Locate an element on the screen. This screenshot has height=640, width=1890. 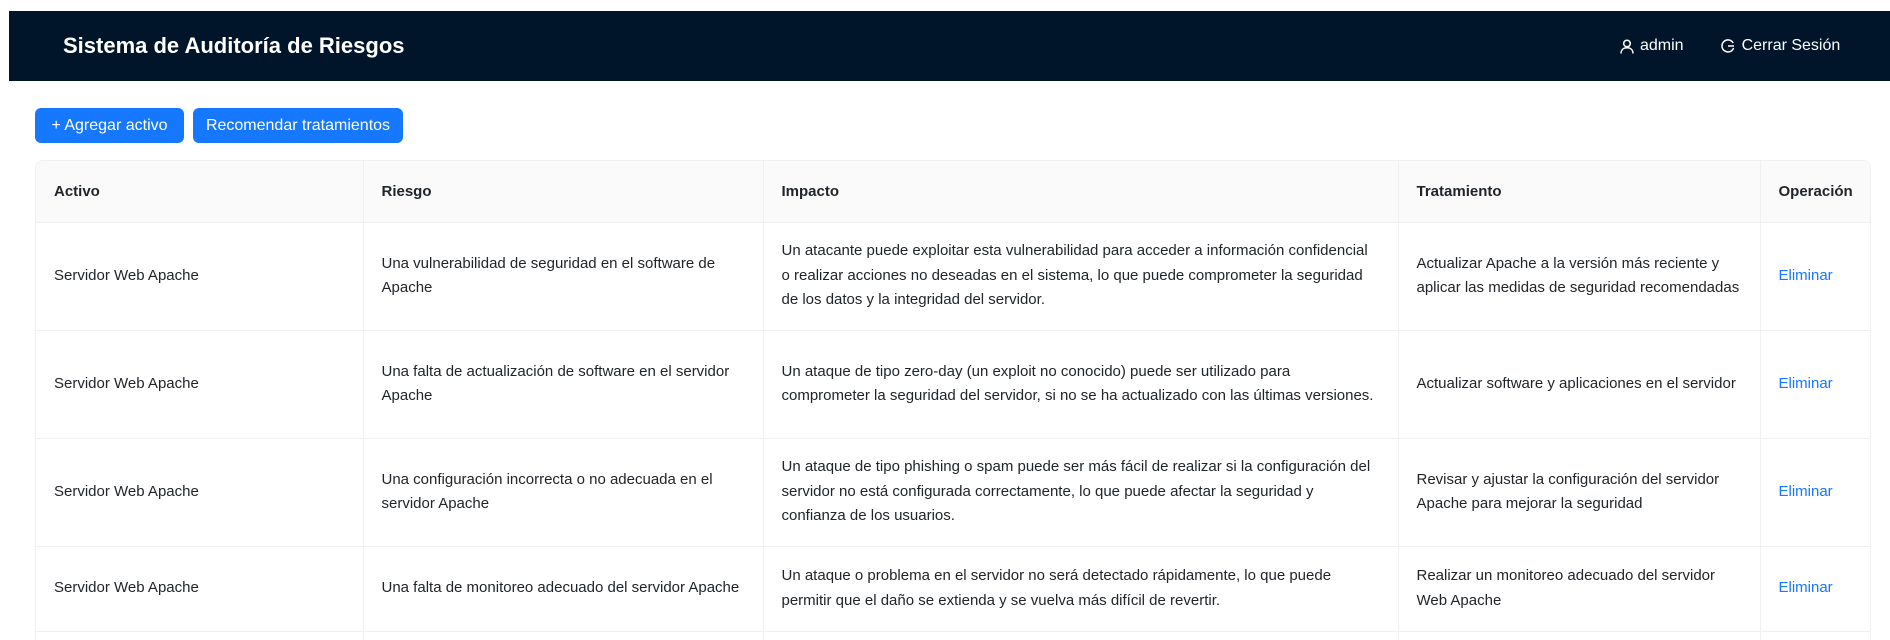
recommend-treatments-button: Recomendar tratamientos is located at coordinates (298, 125).